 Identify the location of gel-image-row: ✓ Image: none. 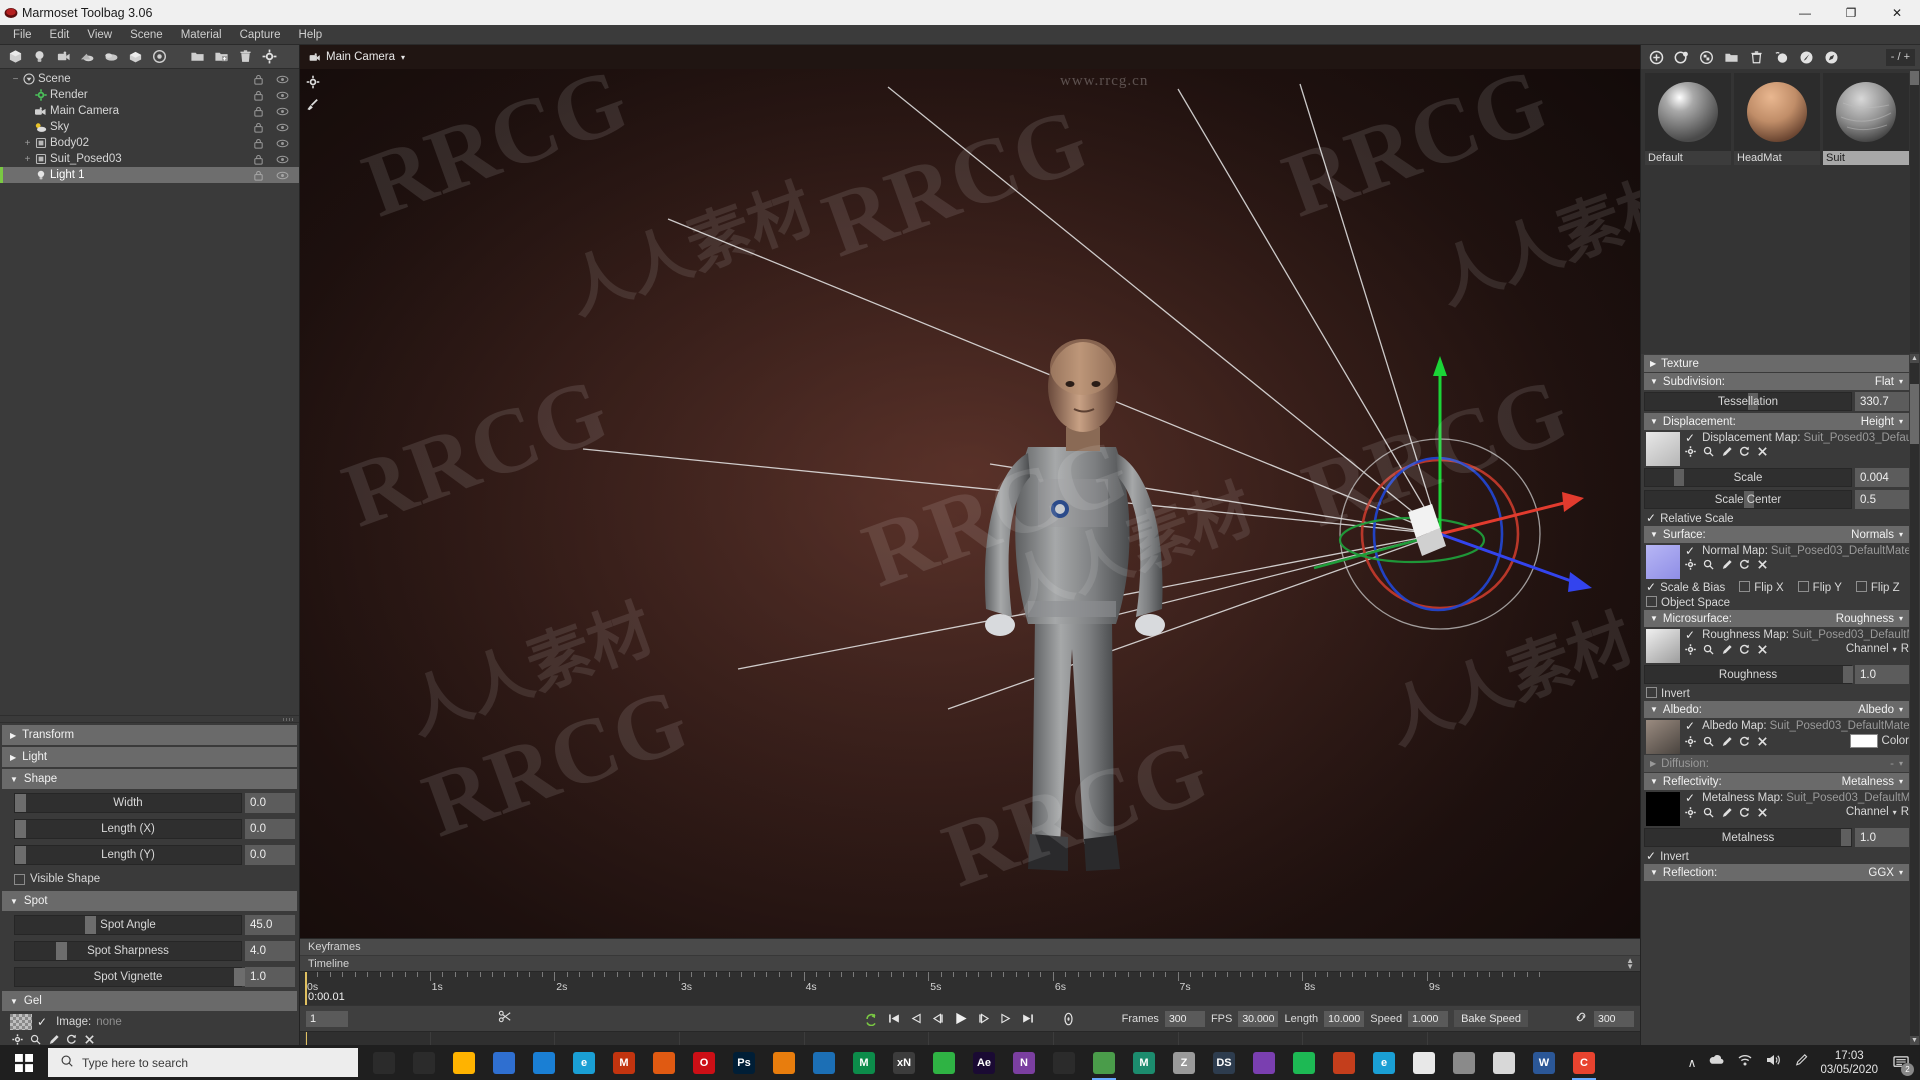
(152, 1022).